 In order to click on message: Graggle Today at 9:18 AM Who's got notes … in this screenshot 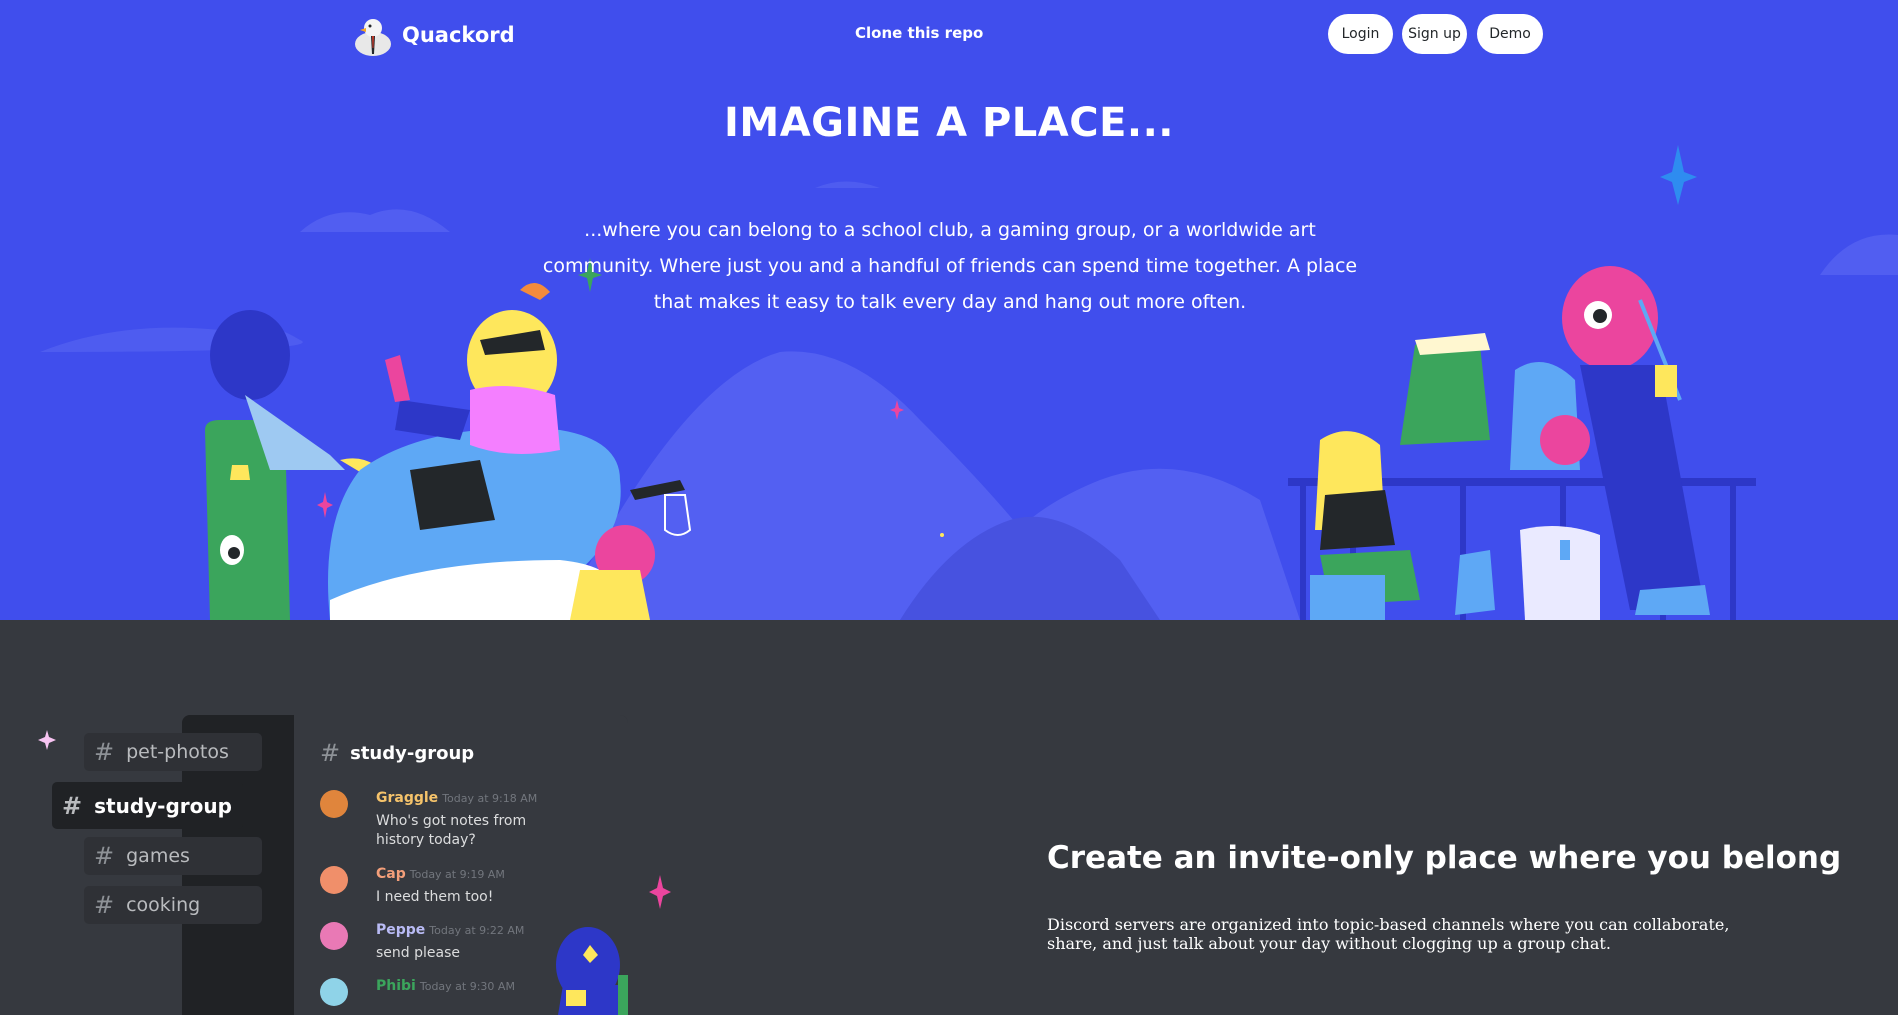, I will do `click(470, 820)`.